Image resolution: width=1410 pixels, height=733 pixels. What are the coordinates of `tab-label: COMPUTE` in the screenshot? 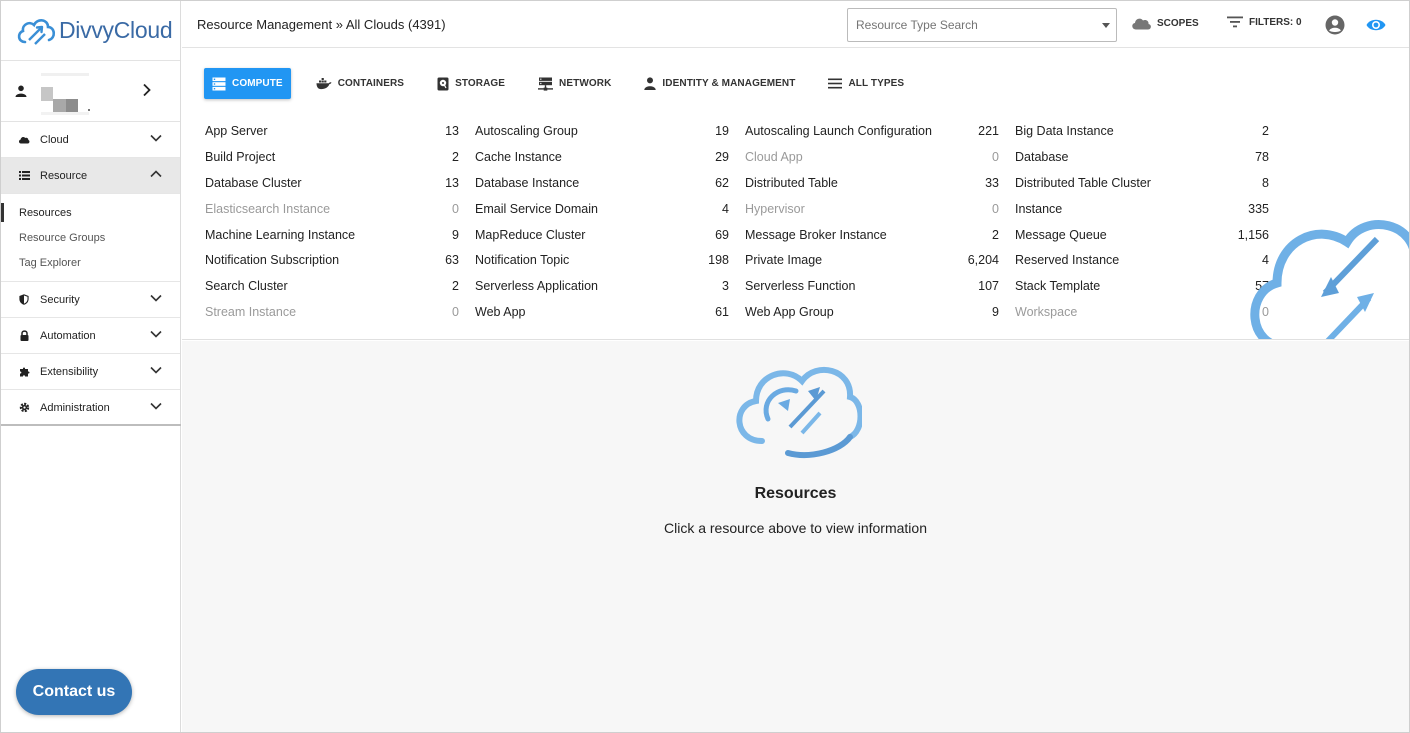 It's located at (257, 83).